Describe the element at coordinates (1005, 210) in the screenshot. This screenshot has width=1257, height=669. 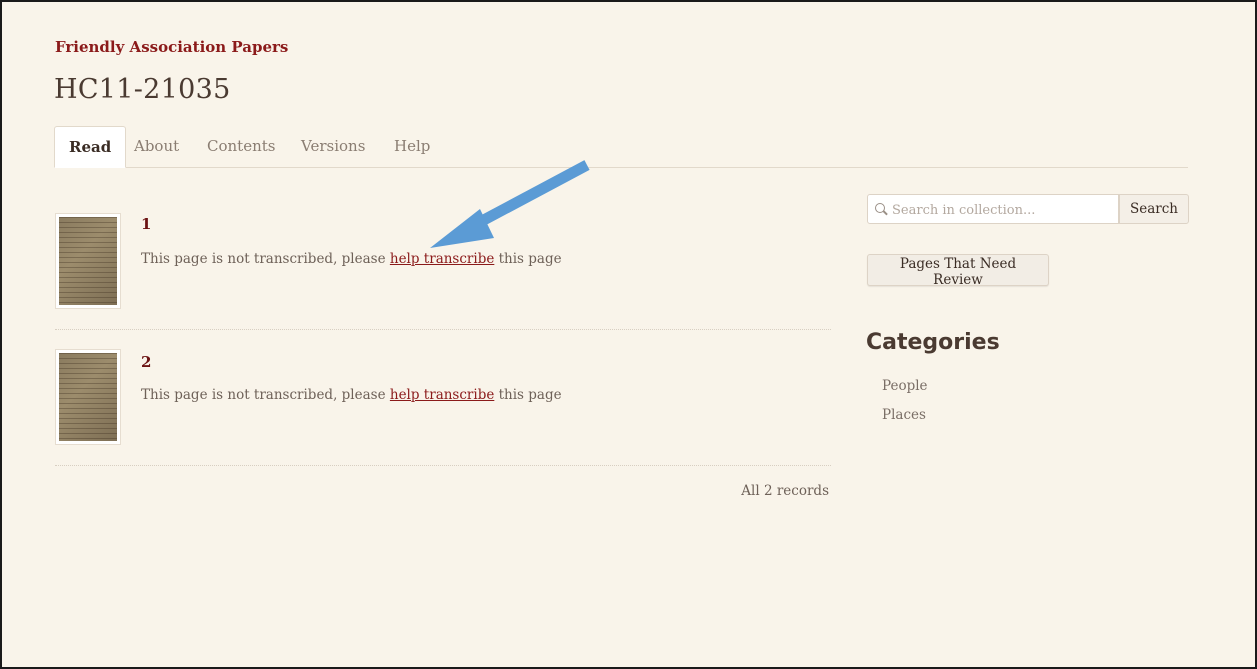
I see `search-input` at that location.